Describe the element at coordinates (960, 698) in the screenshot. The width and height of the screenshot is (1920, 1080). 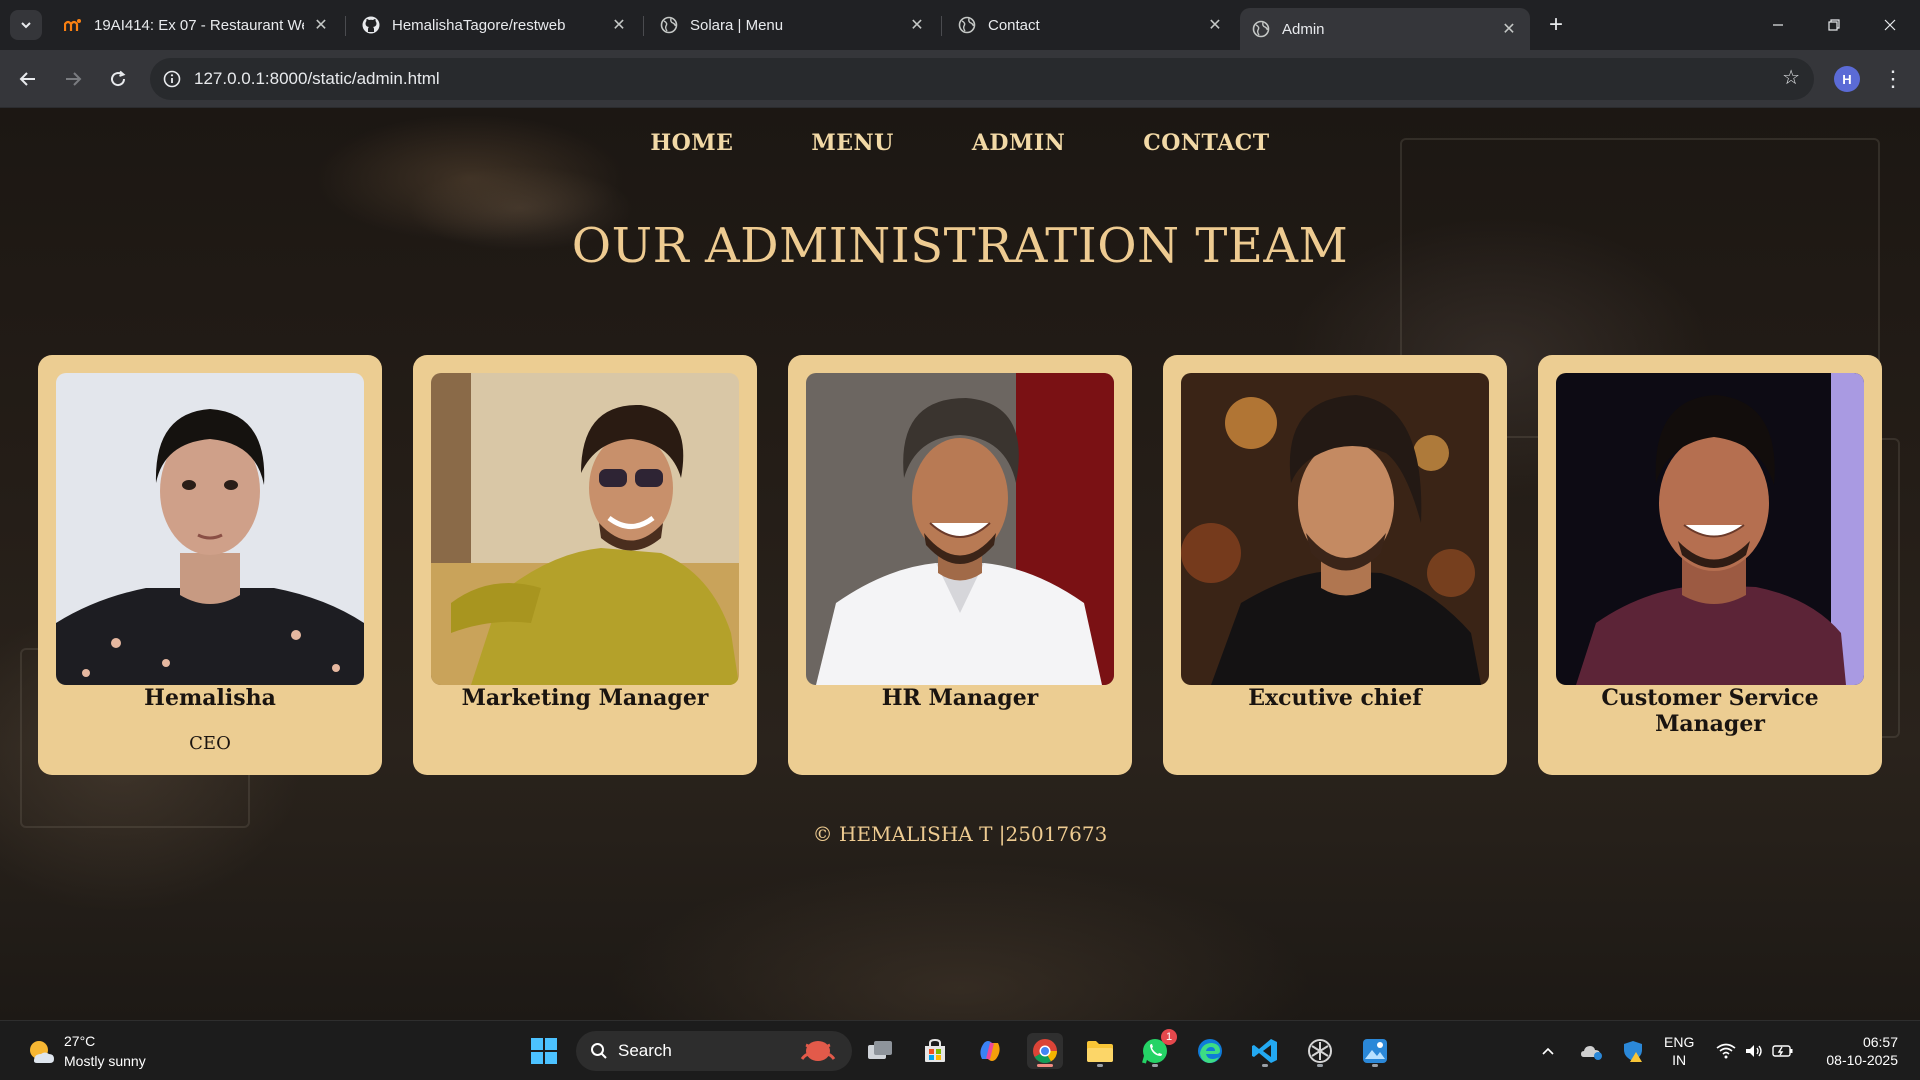
I see `team-member-name: HR Manager` at that location.